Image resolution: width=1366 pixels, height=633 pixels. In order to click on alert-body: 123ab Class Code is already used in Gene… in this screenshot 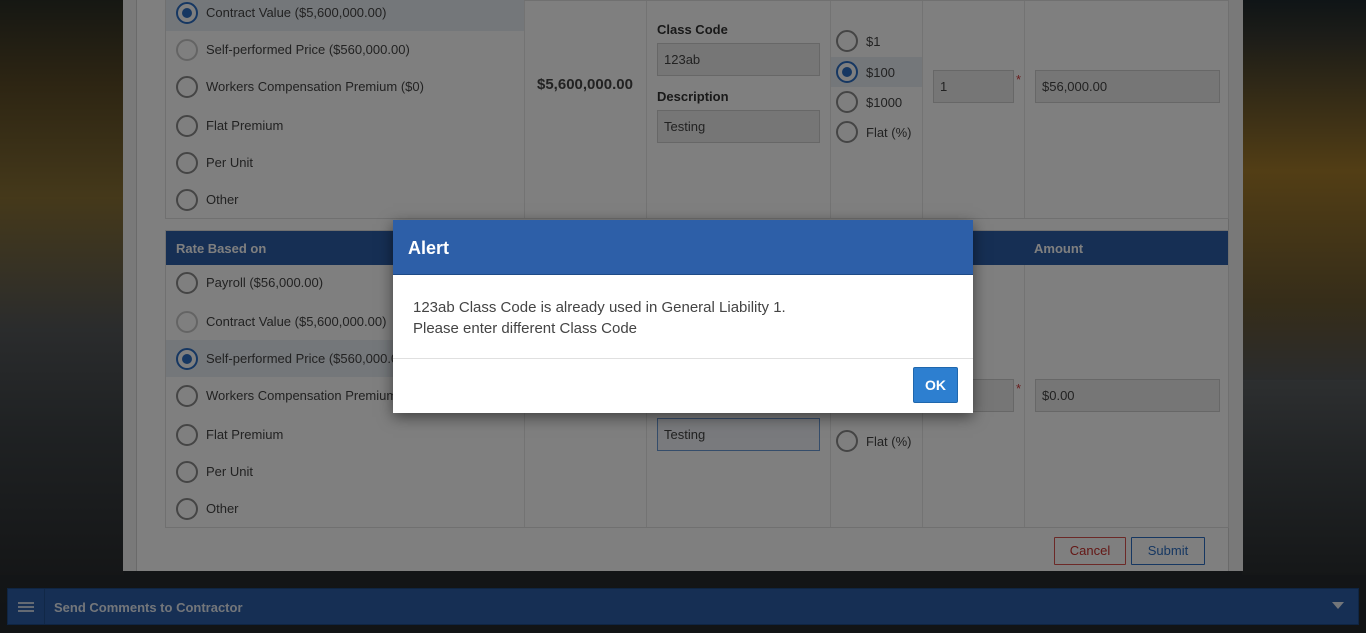, I will do `click(683, 317)`.